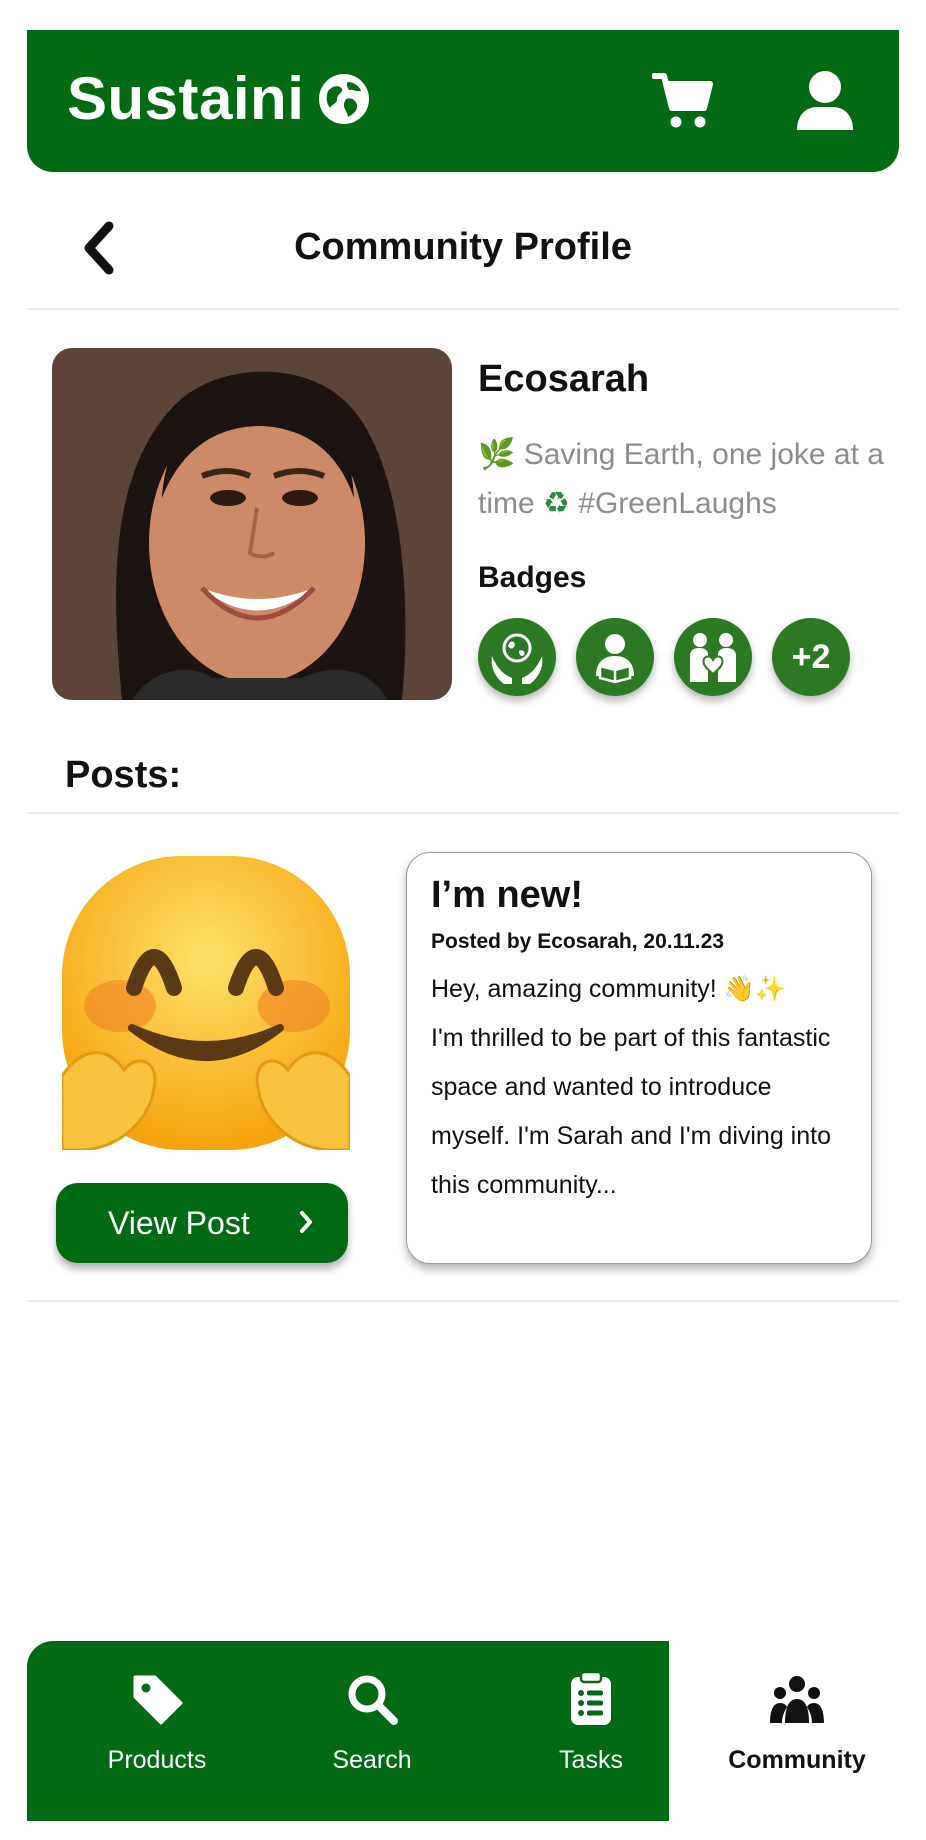 This screenshot has width=926, height=1840. I want to click on person-reading-icon, so click(615, 659).